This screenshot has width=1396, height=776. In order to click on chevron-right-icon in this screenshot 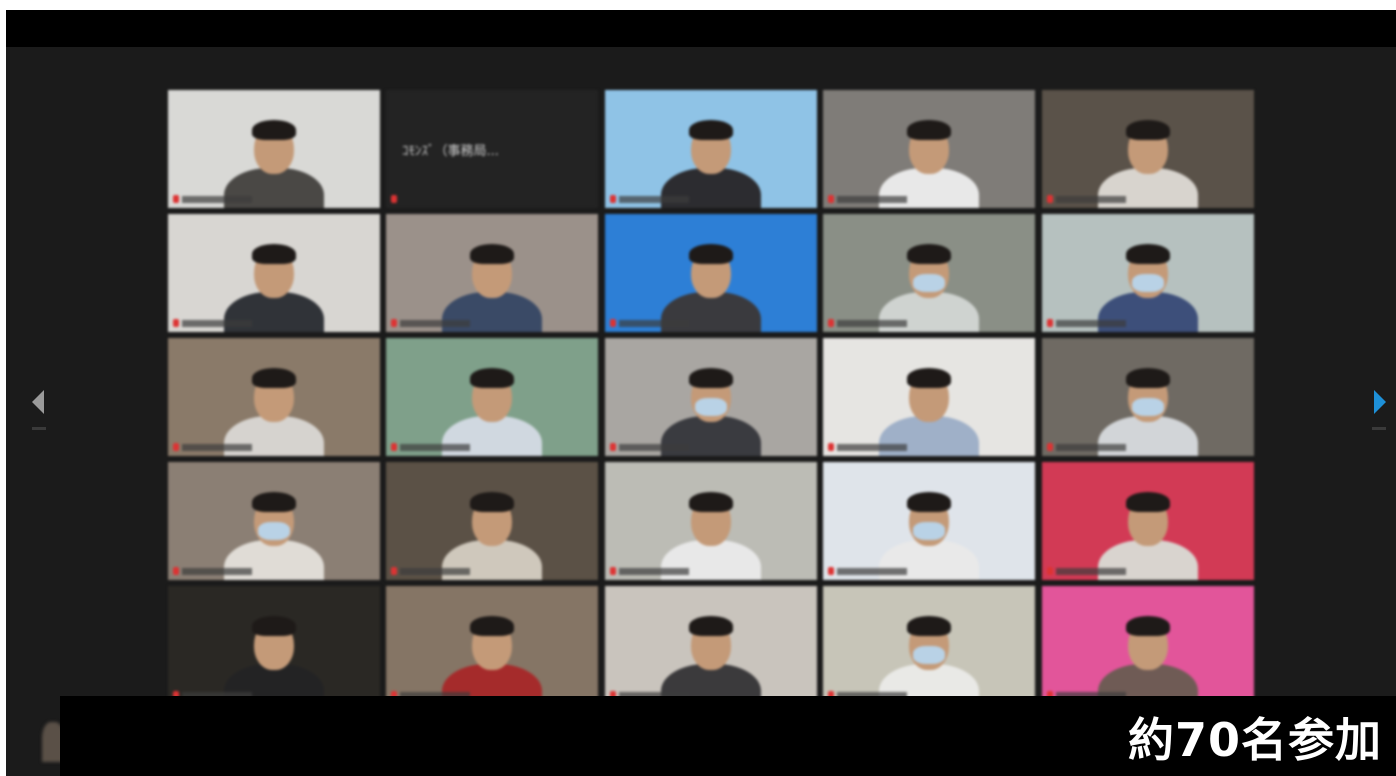, I will do `click(1380, 402)`.